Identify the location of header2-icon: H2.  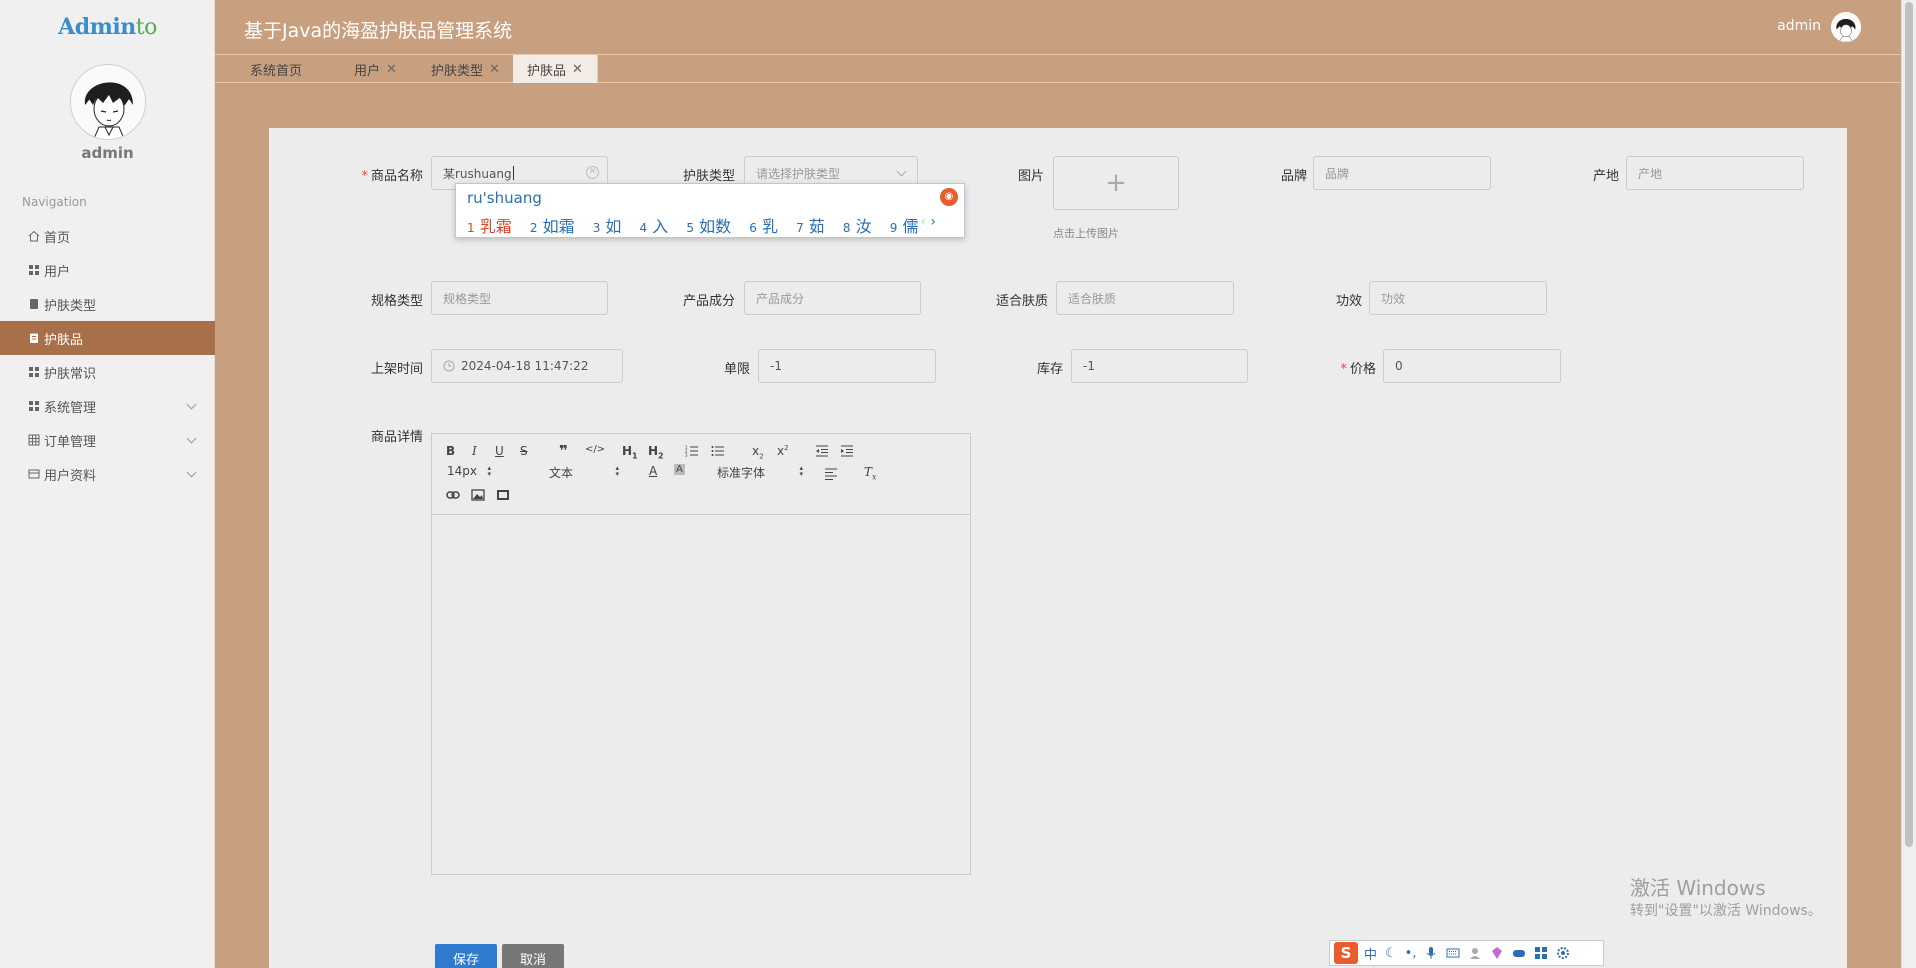
(656, 452).